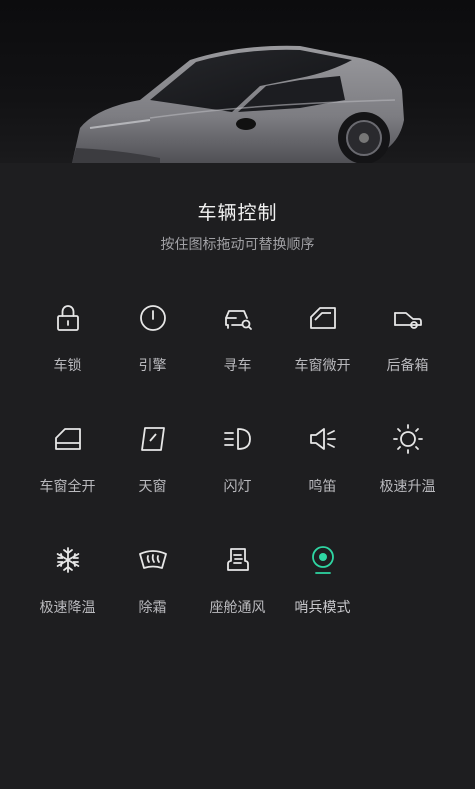 The width and height of the screenshot is (475, 789). Describe the element at coordinates (237, 245) in the screenshot. I see `page-subtitle: 按住图标拖动可替换顺序` at that location.